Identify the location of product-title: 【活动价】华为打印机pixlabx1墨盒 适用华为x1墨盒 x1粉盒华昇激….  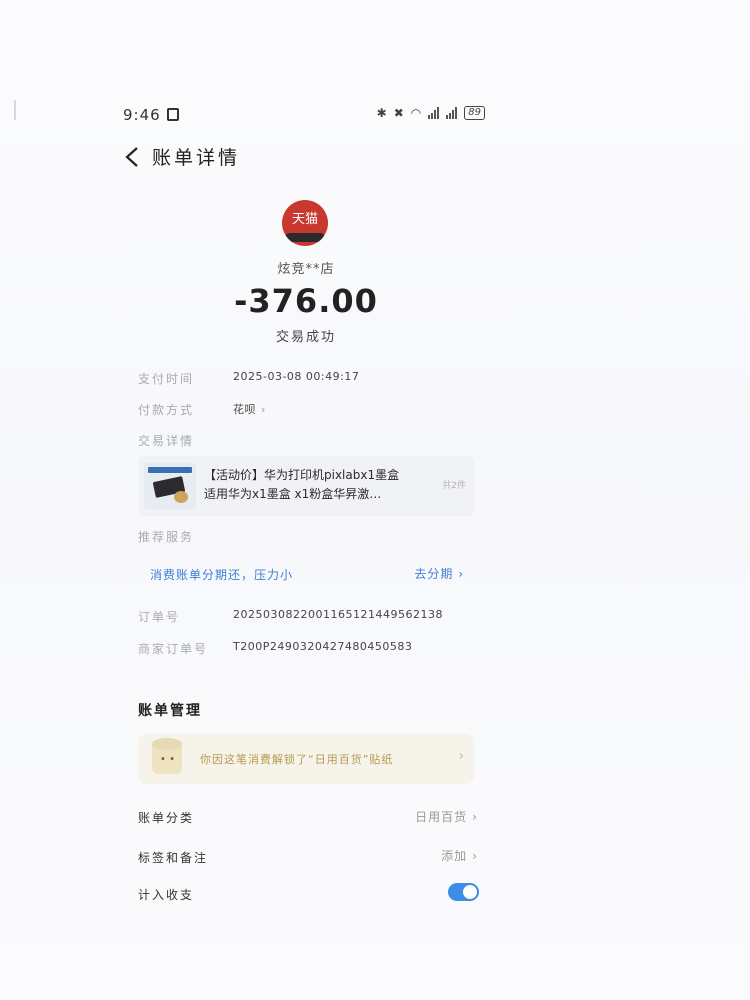
(318, 485).